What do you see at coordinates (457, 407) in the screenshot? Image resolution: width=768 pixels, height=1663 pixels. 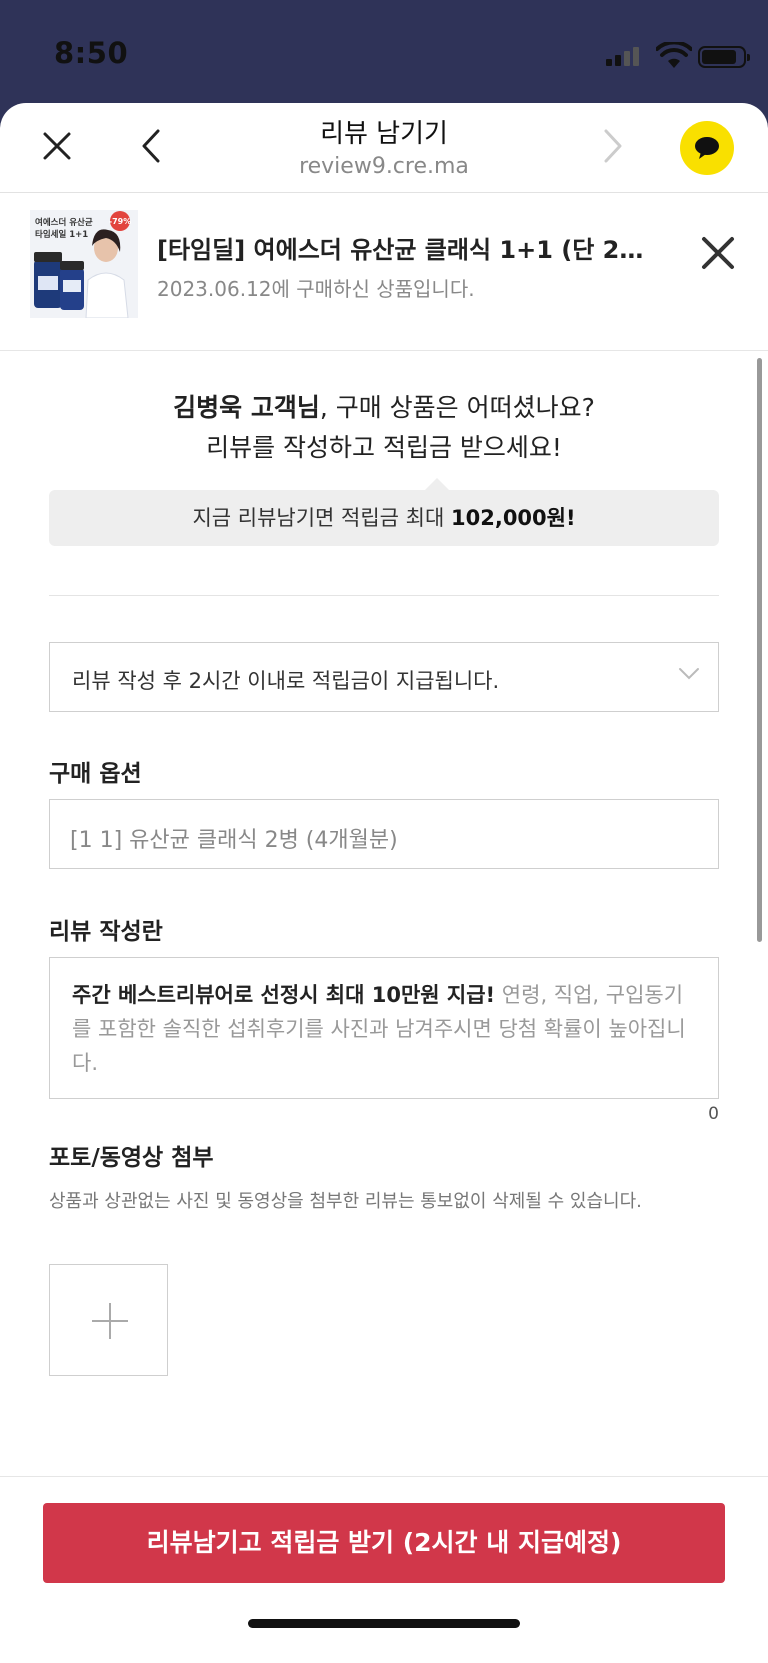 I see `greeting-line1: , 구매 상품은 어떠셨나요?` at bounding box center [457, 407].